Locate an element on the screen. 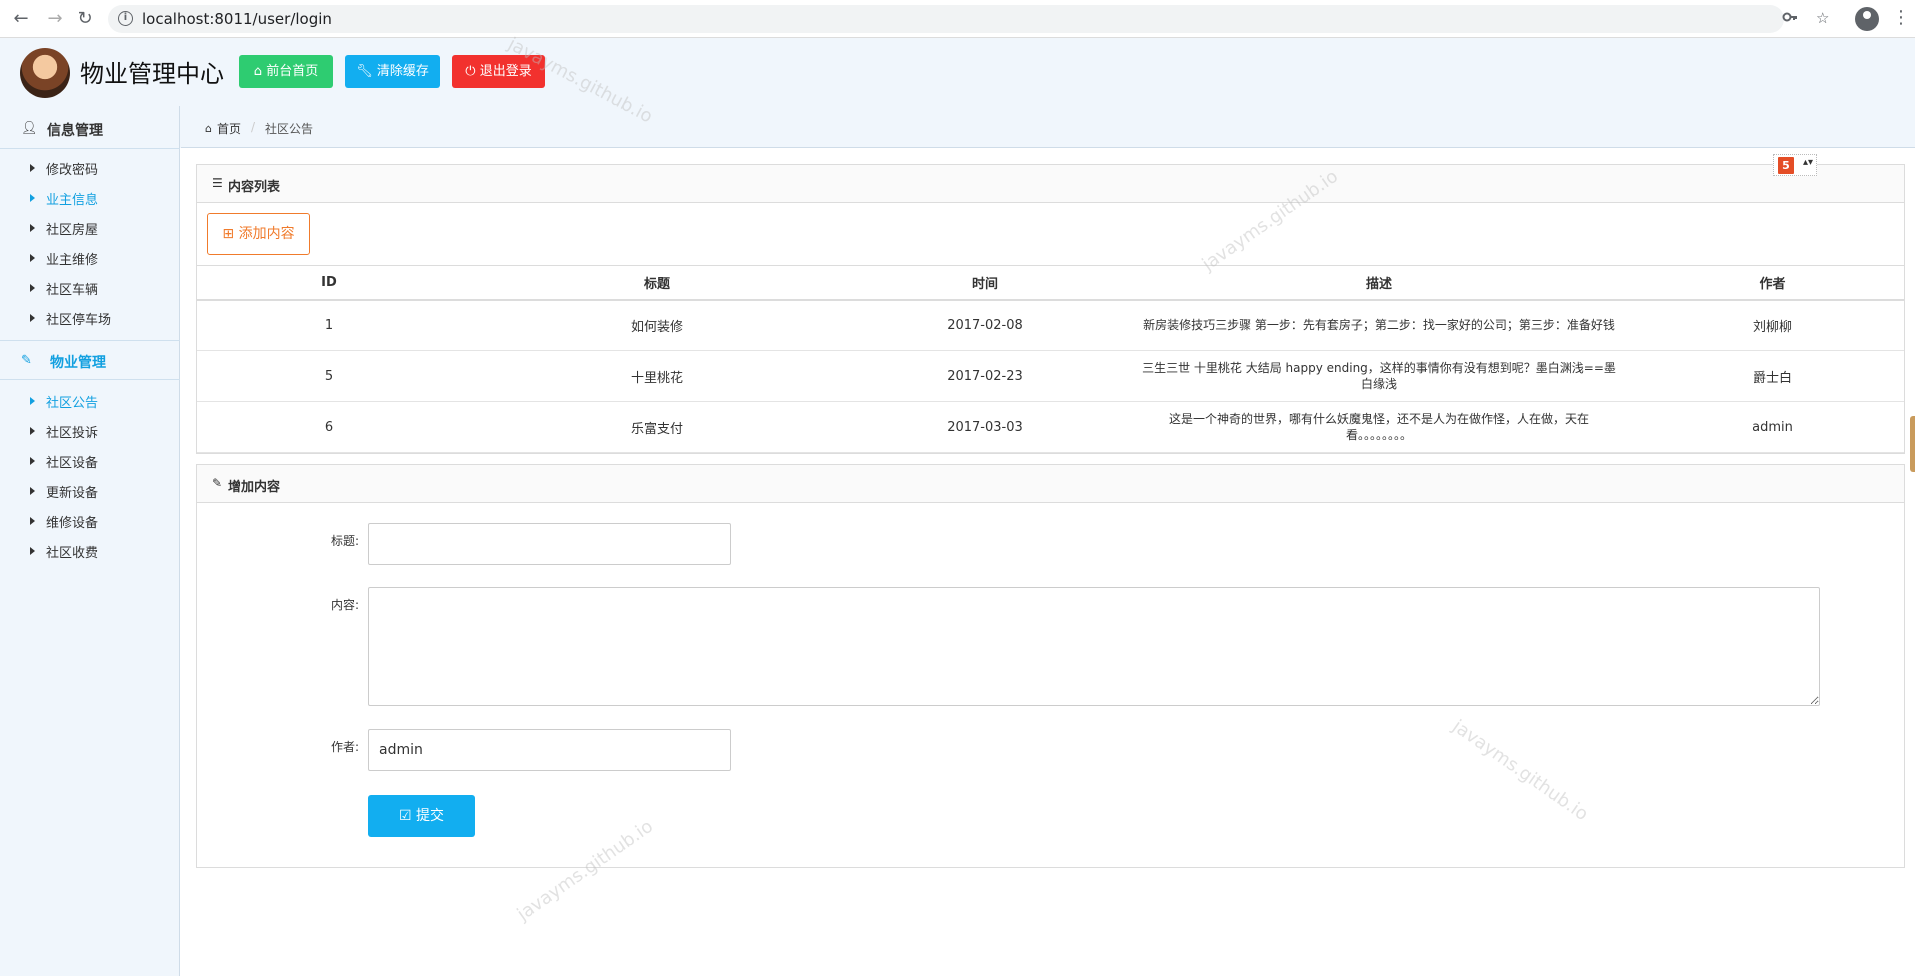 This screenshot has height=976, width=1915. sidebar-item-repair-equipment: 维修设备 is located at coordinates (90, 521).